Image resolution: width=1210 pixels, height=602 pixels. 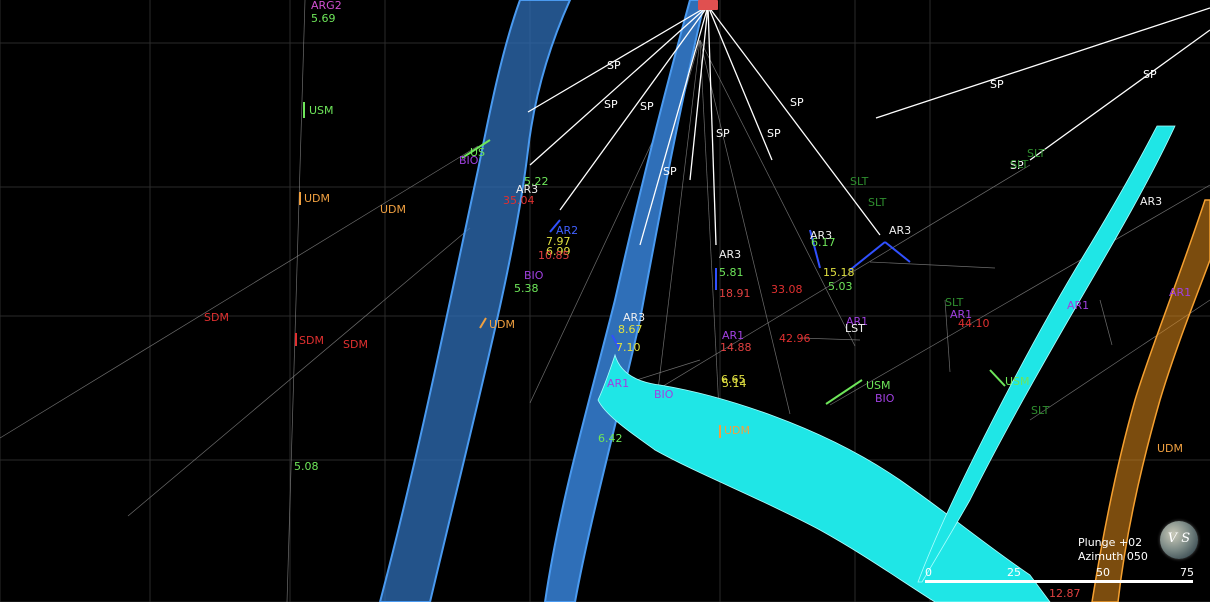 I want to click on scale-tick-25: 25, so click(x=1014, y=572).